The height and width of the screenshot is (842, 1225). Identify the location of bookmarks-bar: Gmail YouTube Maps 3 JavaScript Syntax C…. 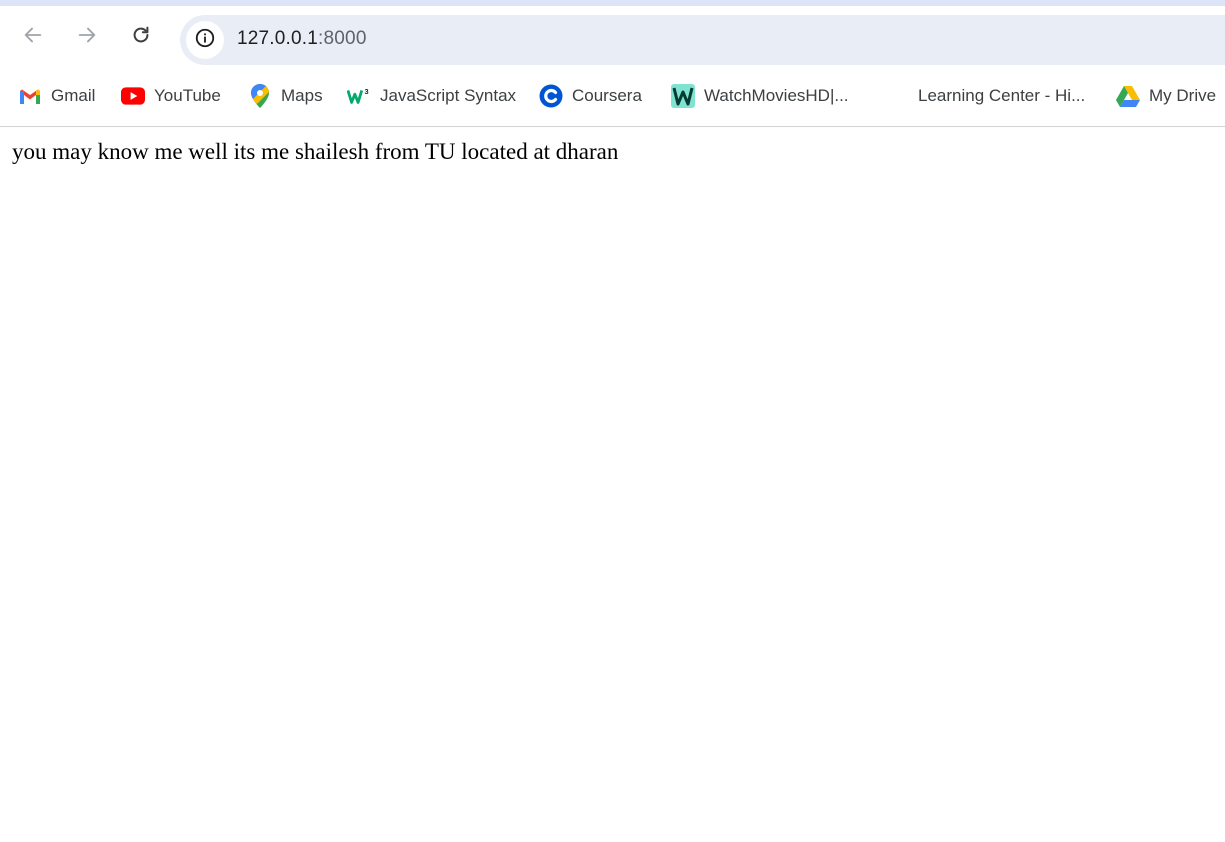
(612, 100).